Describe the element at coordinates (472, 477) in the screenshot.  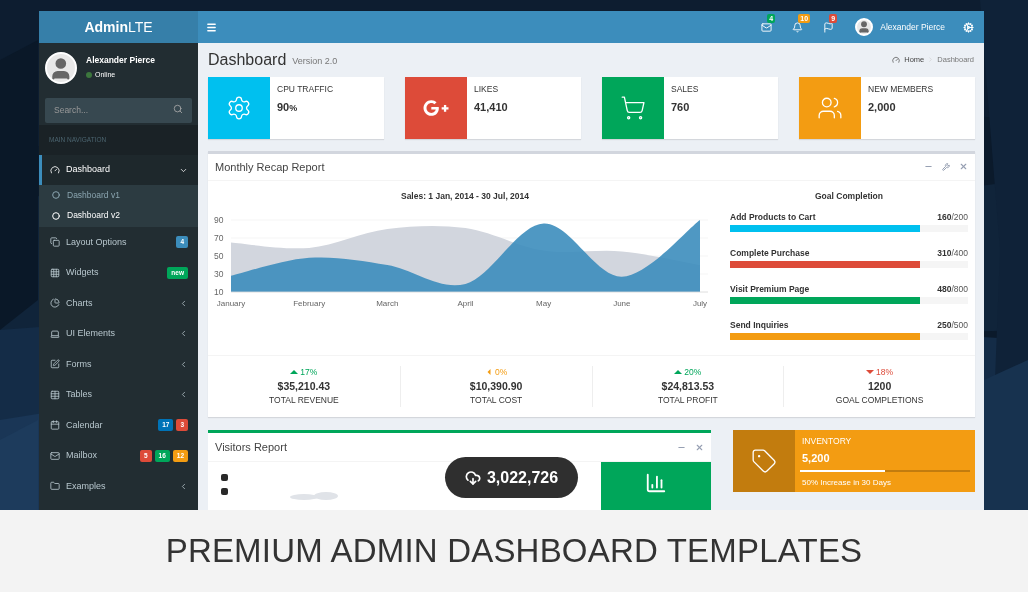
I see `cloud-download-icon` at that location.